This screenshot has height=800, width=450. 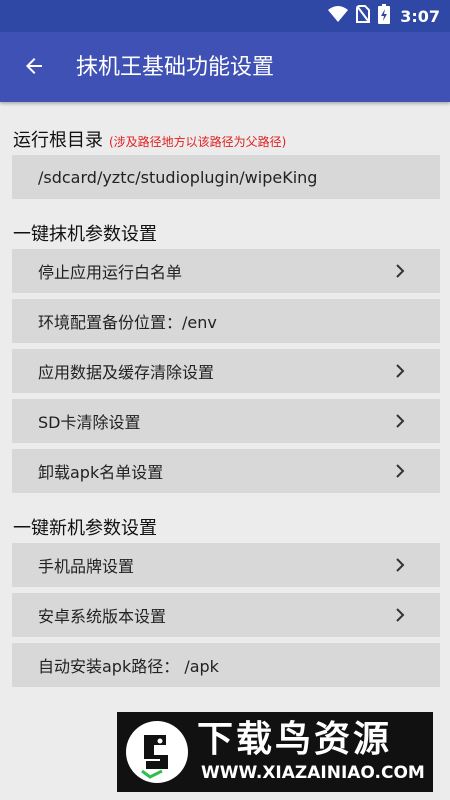 I want to click on android-version-setting-row: 安卓系统版本设置, so click(x=226, y=615).